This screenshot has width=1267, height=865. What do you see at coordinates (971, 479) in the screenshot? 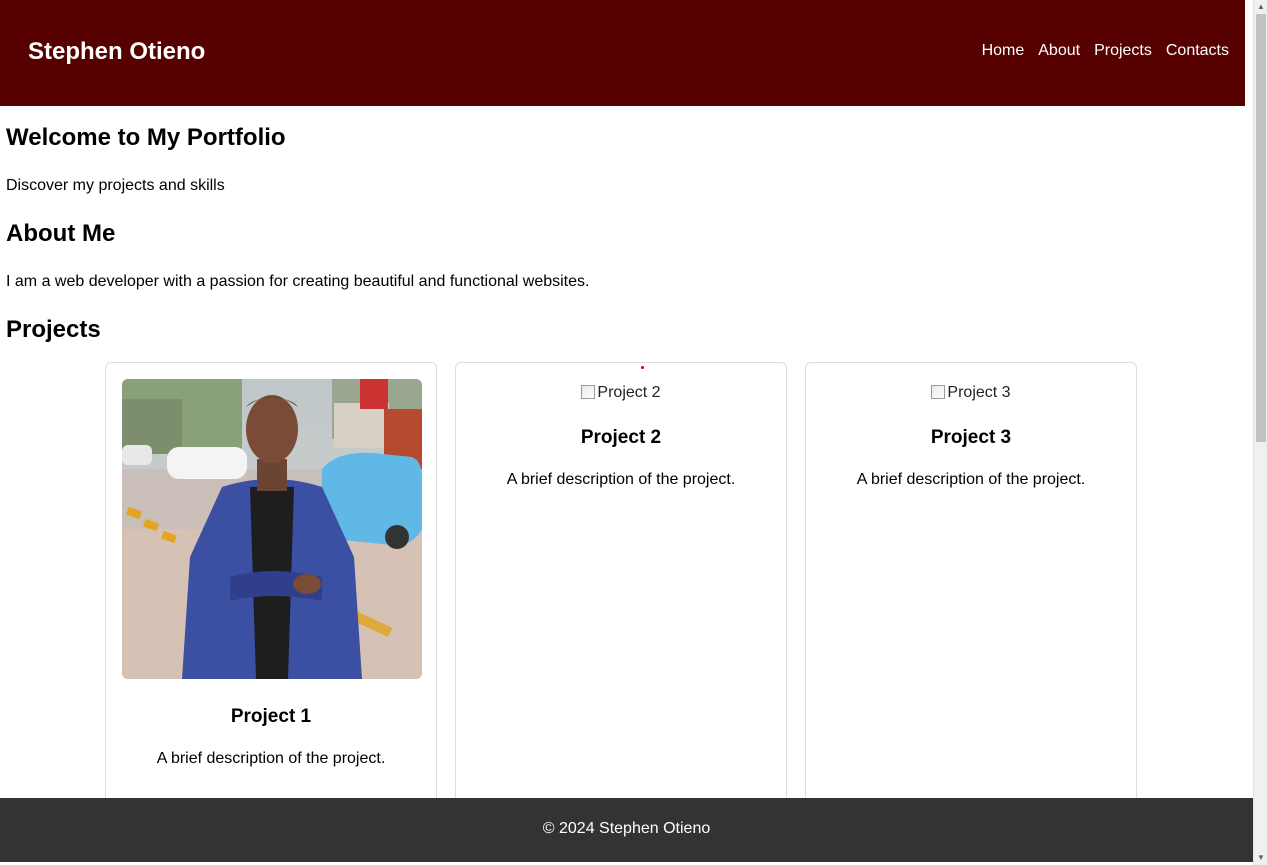
I see `project-3-description: A brief description of the project.` at bounding box center [971, 479].